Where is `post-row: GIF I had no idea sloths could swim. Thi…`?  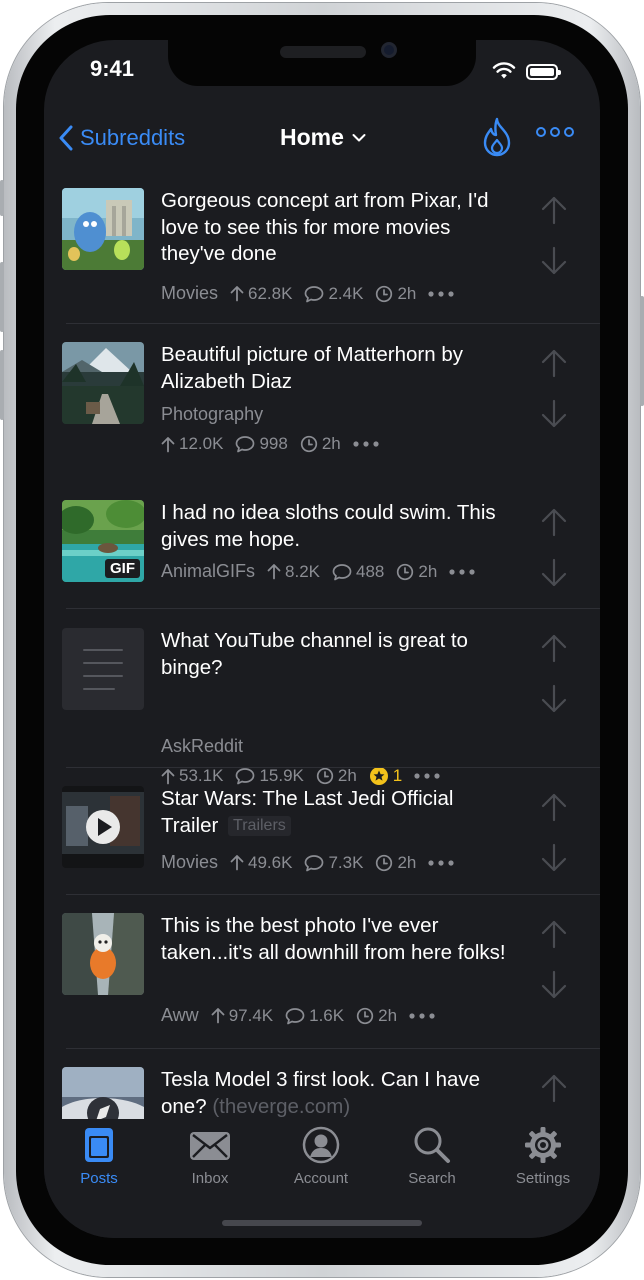
post-row: GIF I had no idea sloths could swim. Thi… is located at coordinates (322, 546).